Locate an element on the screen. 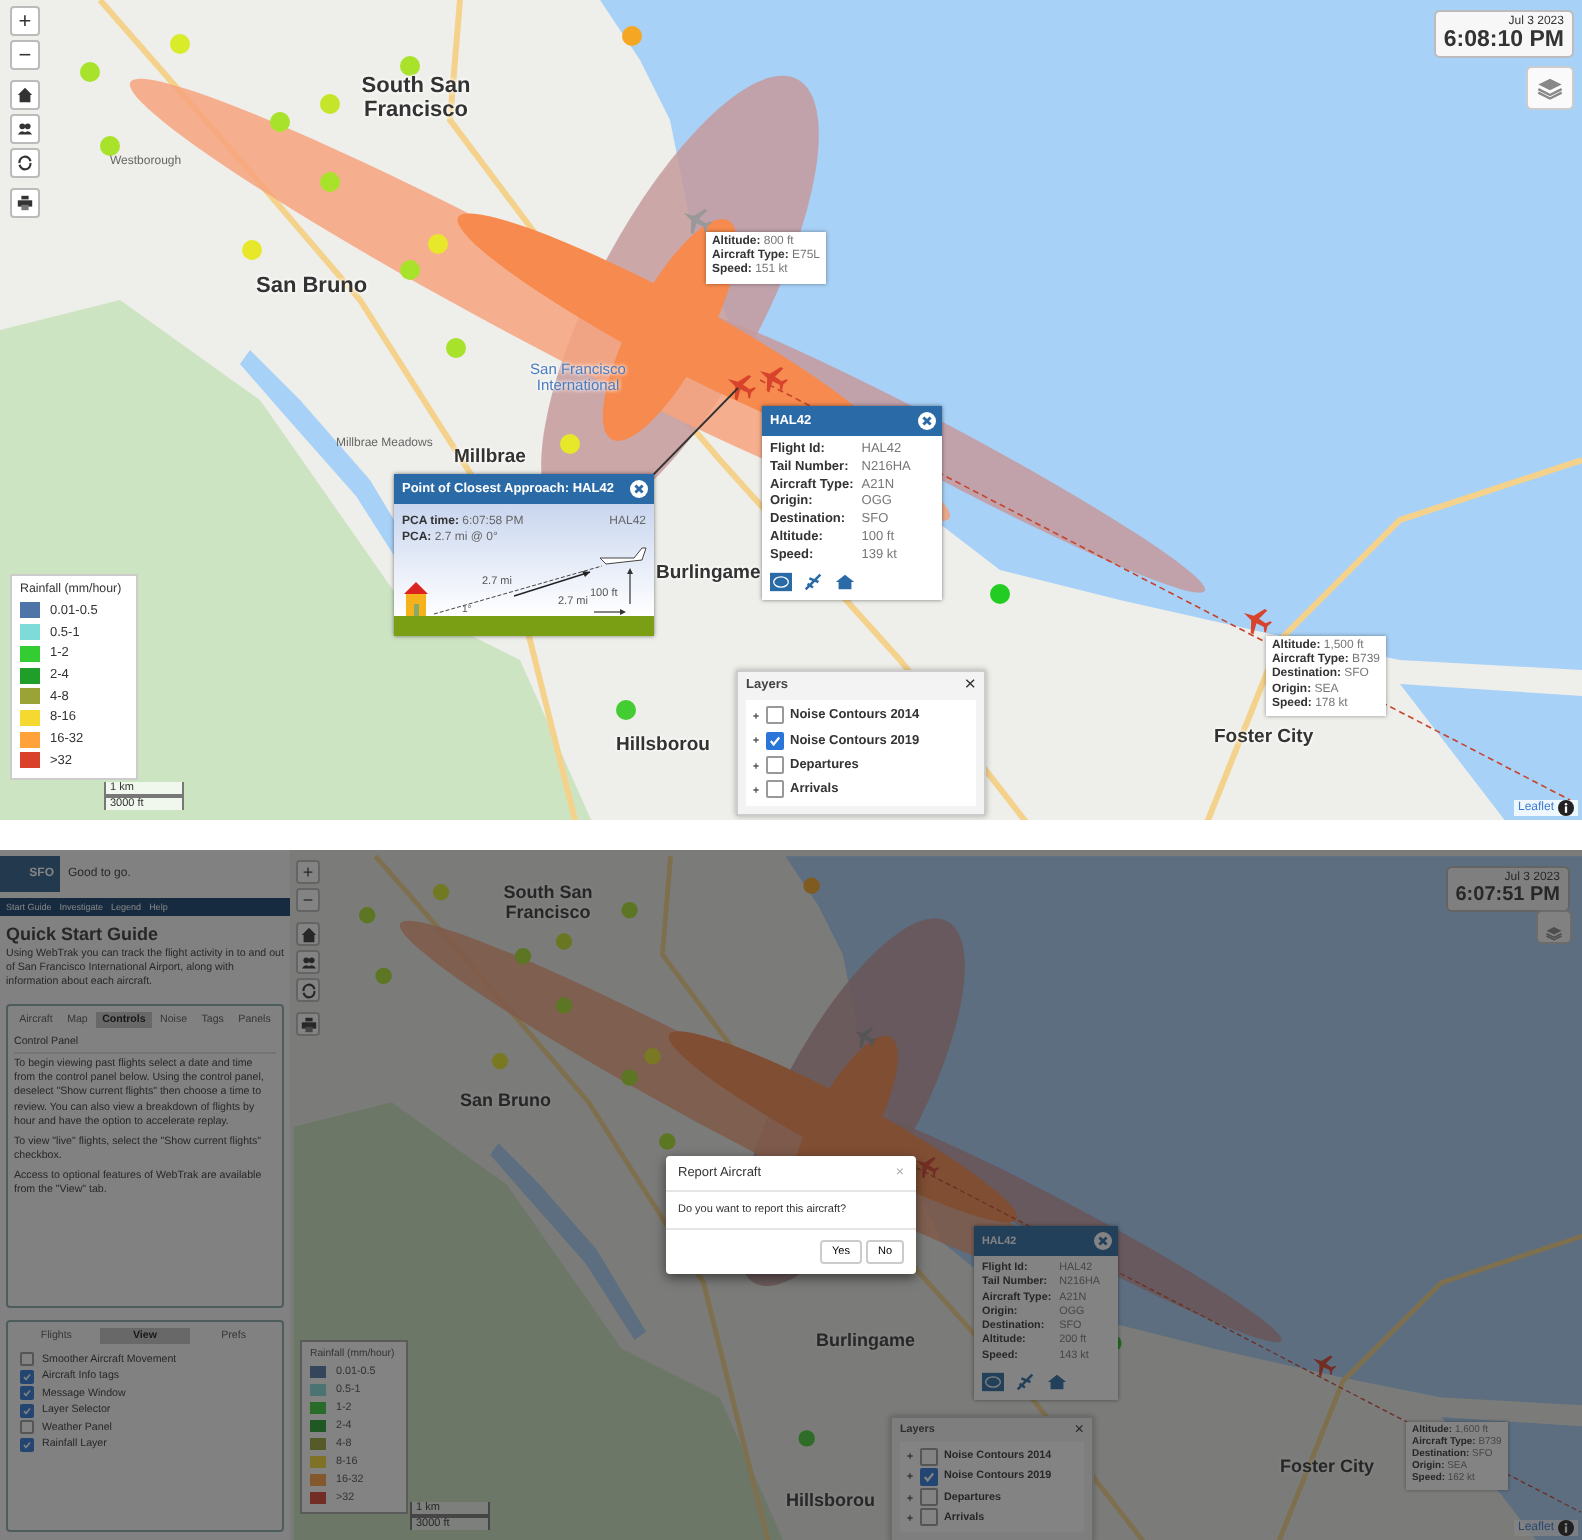  clock-time: 6:07:51 PM is located at coordinates (1507, 895).